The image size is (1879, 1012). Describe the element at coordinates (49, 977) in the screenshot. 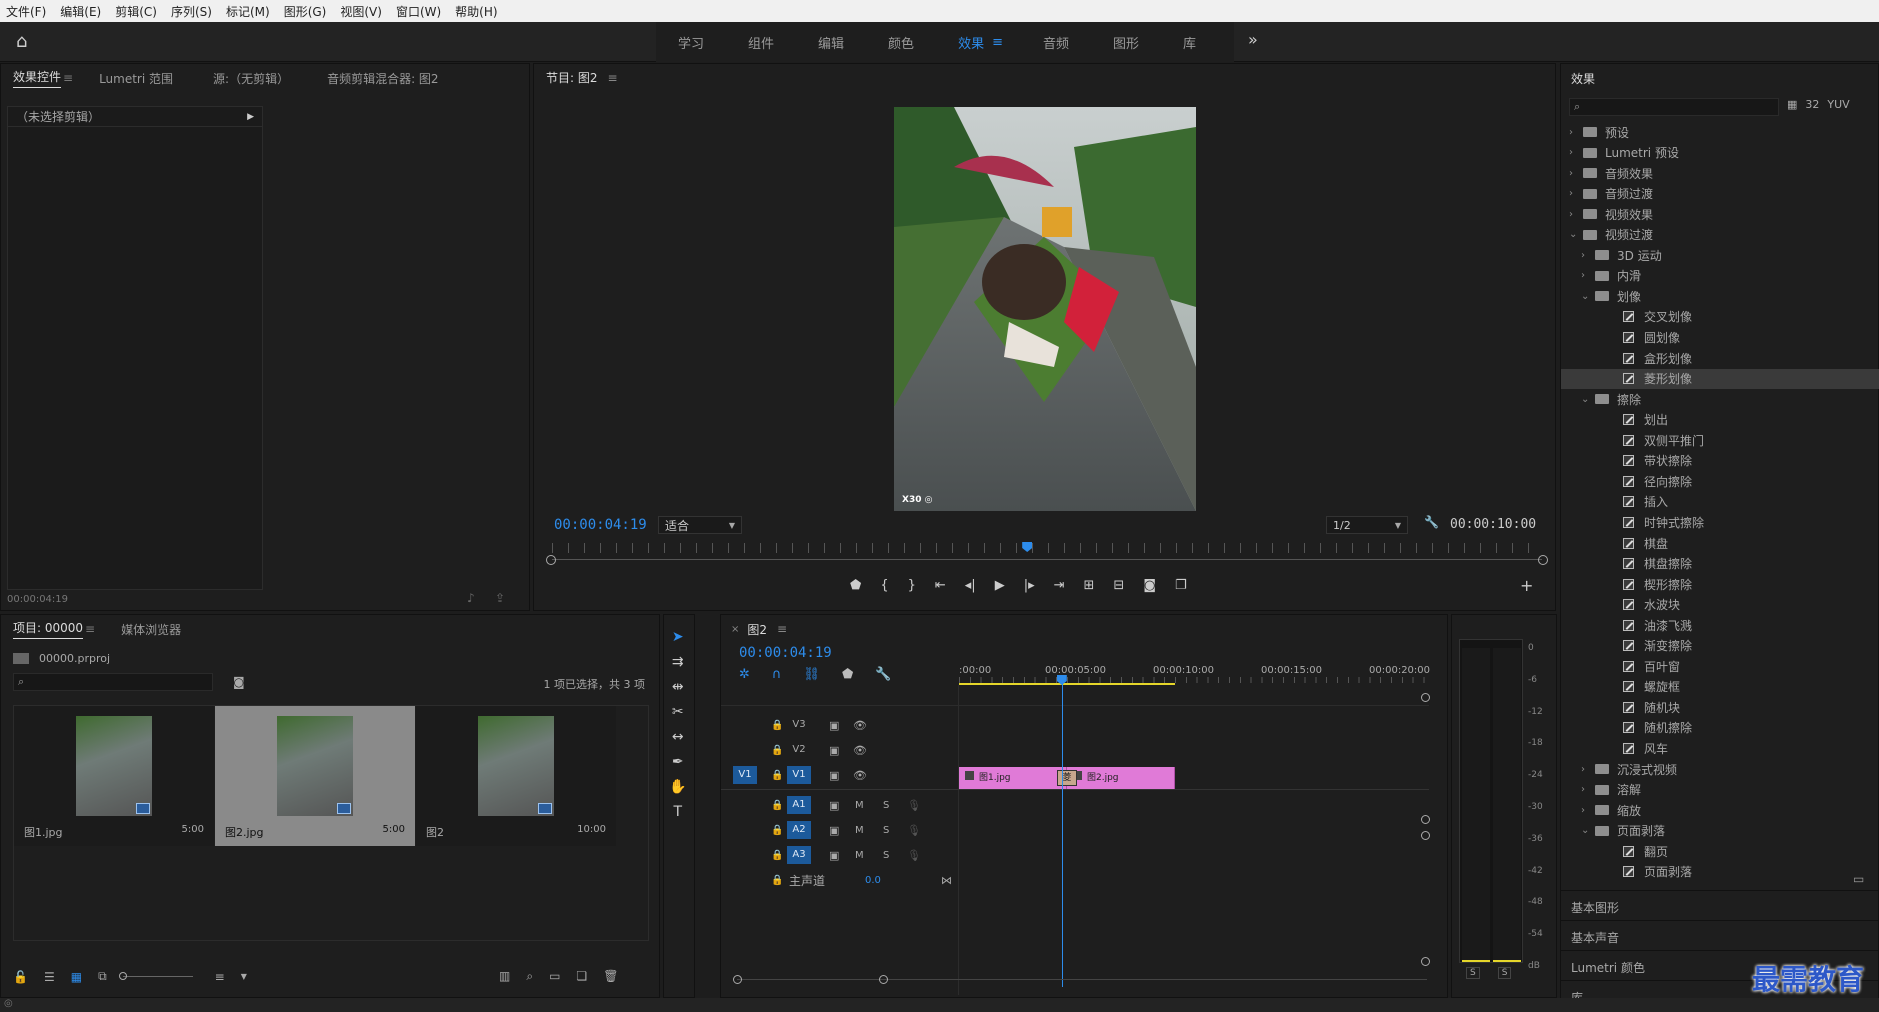

I see `list-view-icon: ☰` at that location.